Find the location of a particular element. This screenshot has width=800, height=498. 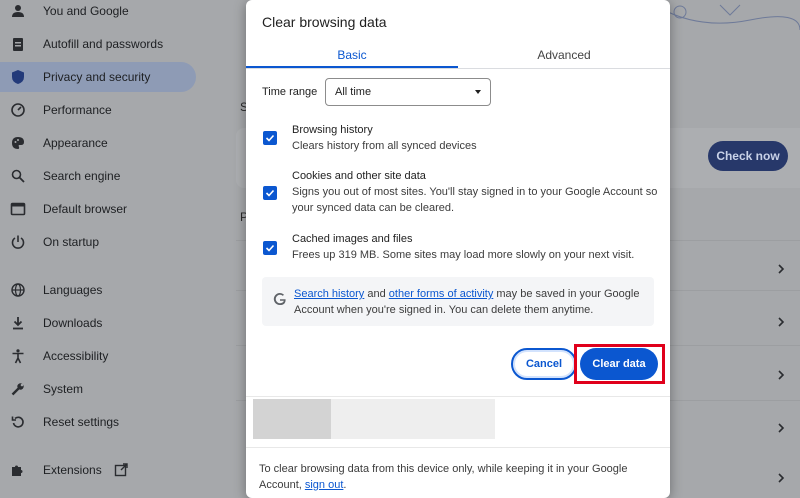

sidebar-item-you-and-google: You and Google is located at coordinates (98, 13).